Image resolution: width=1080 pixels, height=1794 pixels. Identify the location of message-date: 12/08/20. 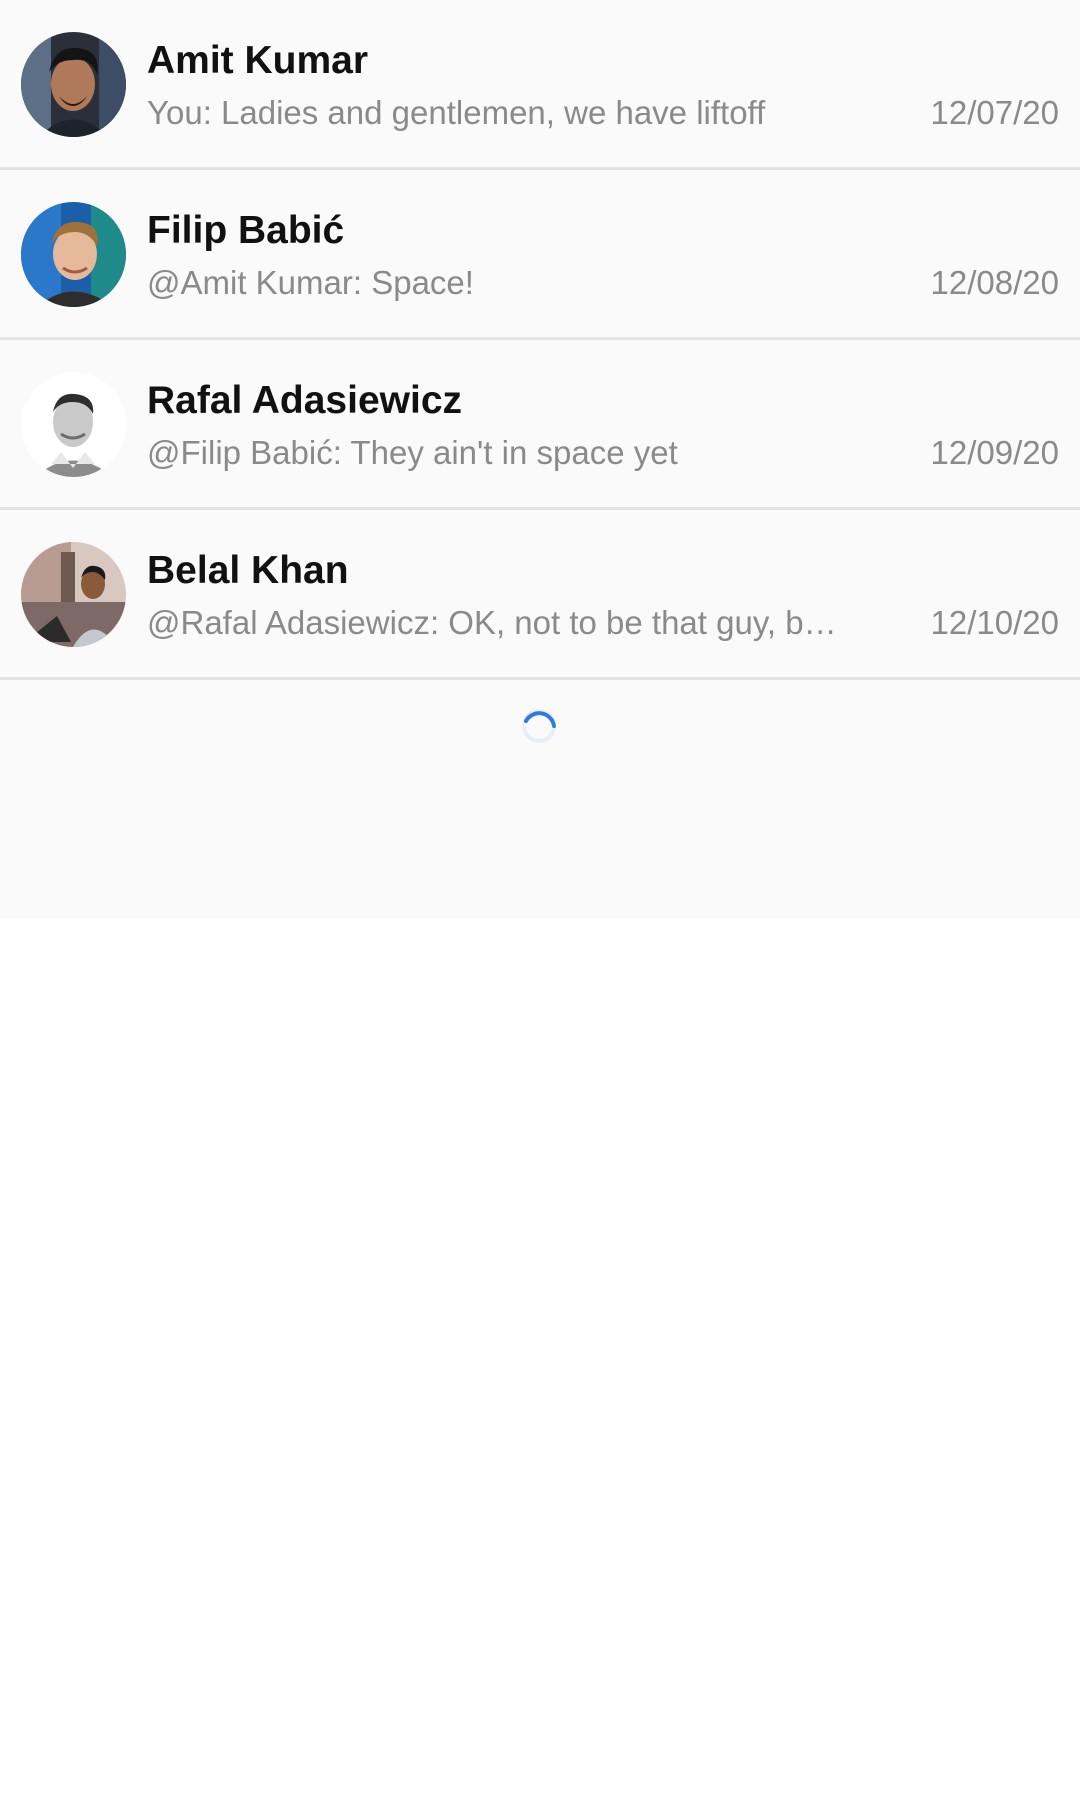
(994, 282).